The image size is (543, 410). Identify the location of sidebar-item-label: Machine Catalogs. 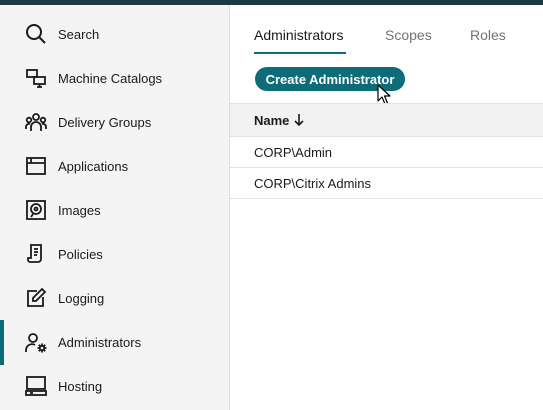
(110, 78).